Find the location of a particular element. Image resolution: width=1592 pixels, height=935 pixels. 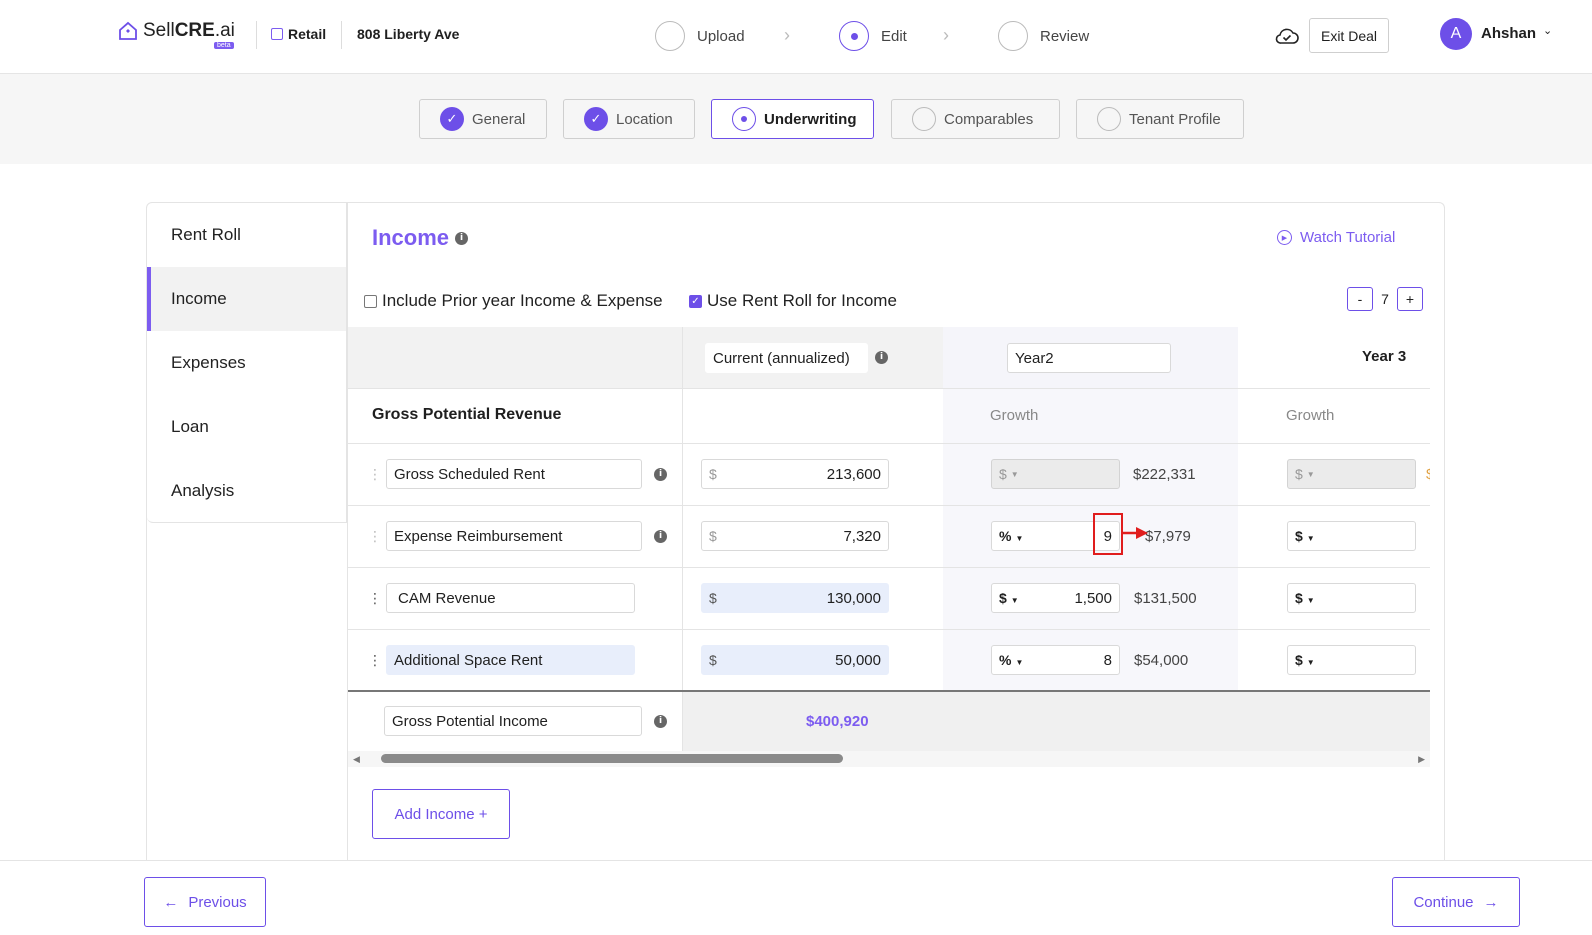

growth-unit-select: $ is located at coordinates (1003, 474).